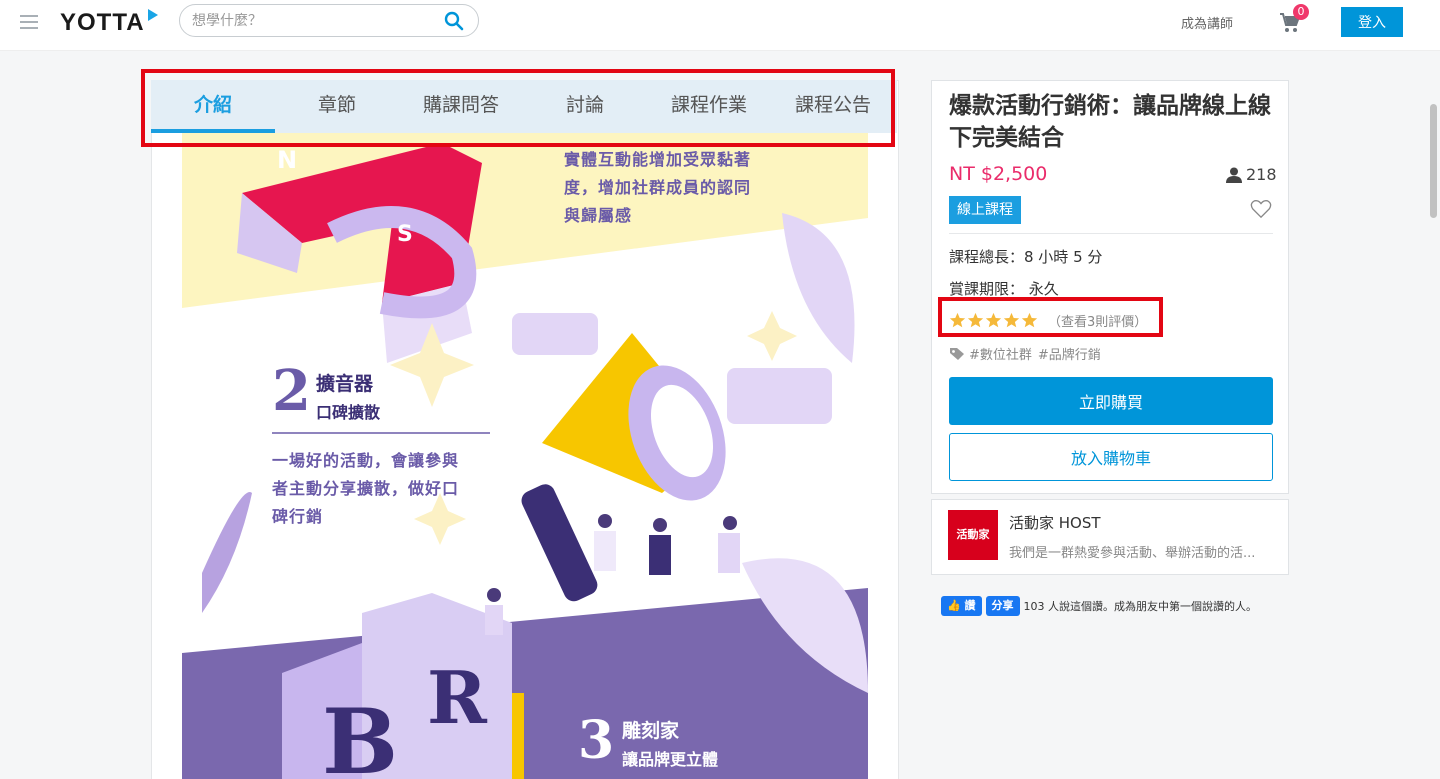 This screenshot has width=1440, height=779. Describe the element at coordinates (1207, 22) in the screenshot. I see `become-teacher-link: 成為講師` at that location.